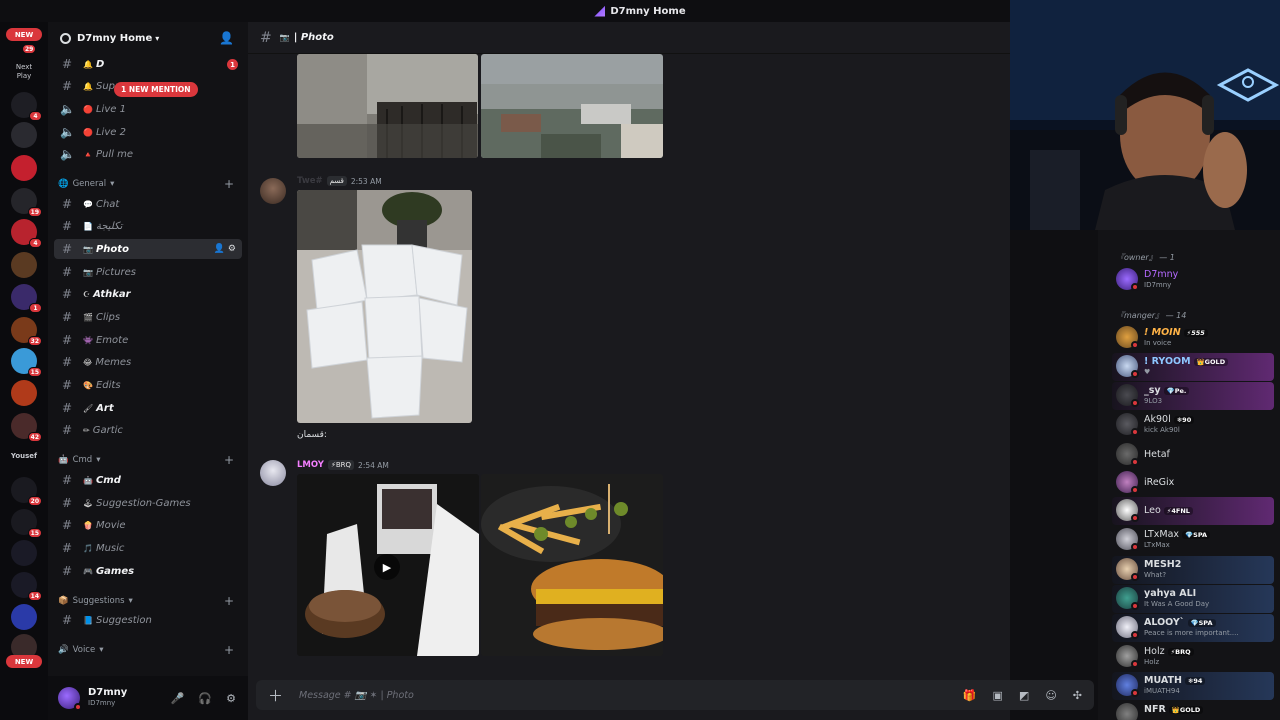 The height and width of the screenshot is (720, 1280). I want to click on member-item: MESH2 What?, so click(1193, 570).